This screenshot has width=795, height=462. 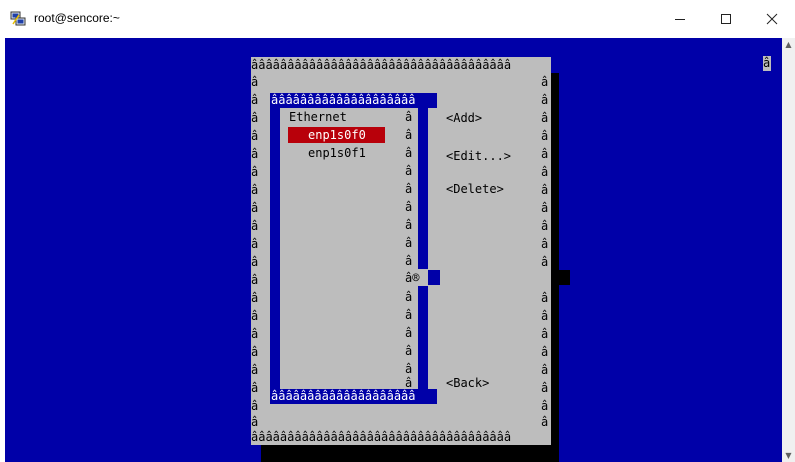 What do you see at coordinates (381, 437) in the screenshot?
I see `dialog-bottom-border: ââââââââââââââââââââââââââââââââââââ` at bounding box center [381, 437].